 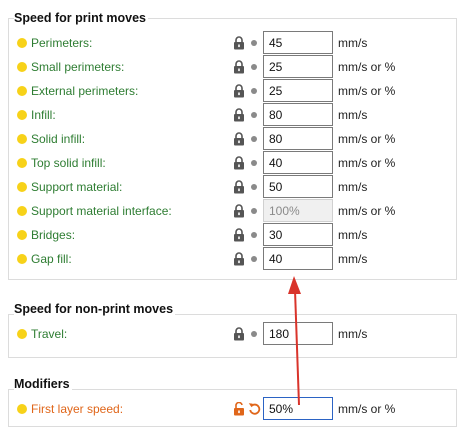 I want to click on solid-infill-row: Solid infill: mm/s or %, so click(x=231, y=139).